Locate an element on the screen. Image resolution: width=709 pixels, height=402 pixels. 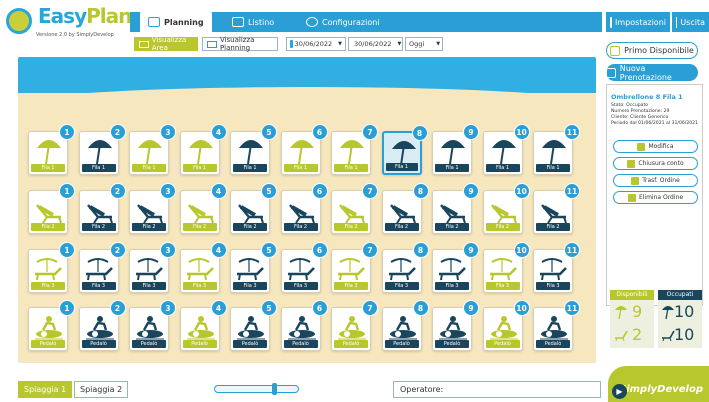
spot-tile: Fila 3 7 is located at coordinates (354, 267).